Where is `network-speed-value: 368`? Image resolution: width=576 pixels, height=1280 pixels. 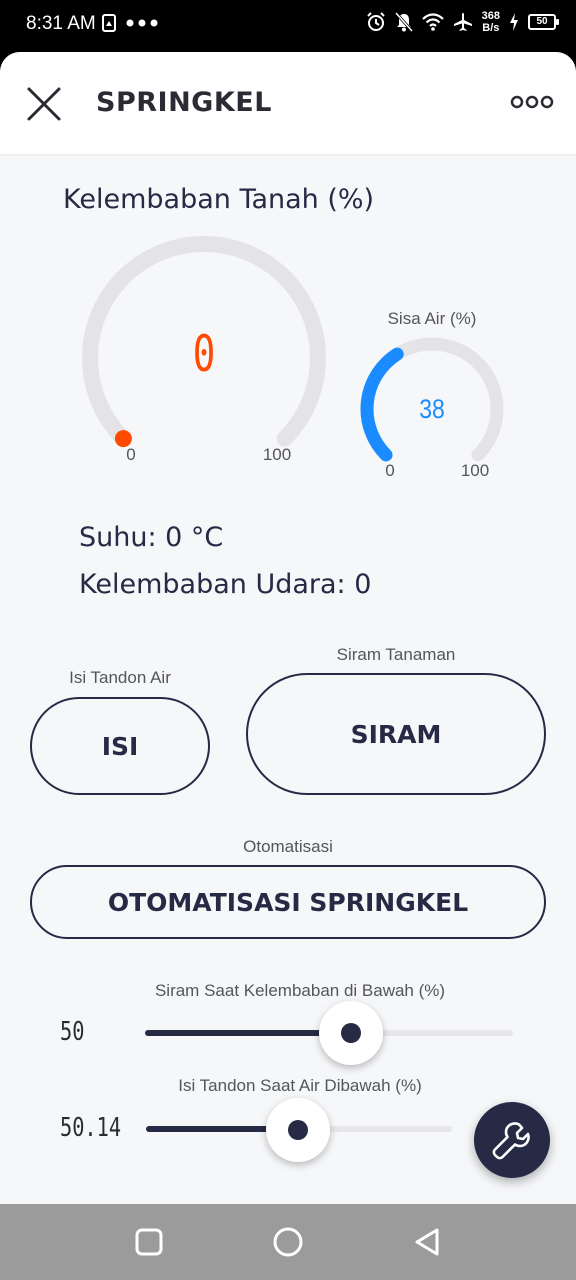 network-speed-value: 368 is located at coordinates (490, 16).